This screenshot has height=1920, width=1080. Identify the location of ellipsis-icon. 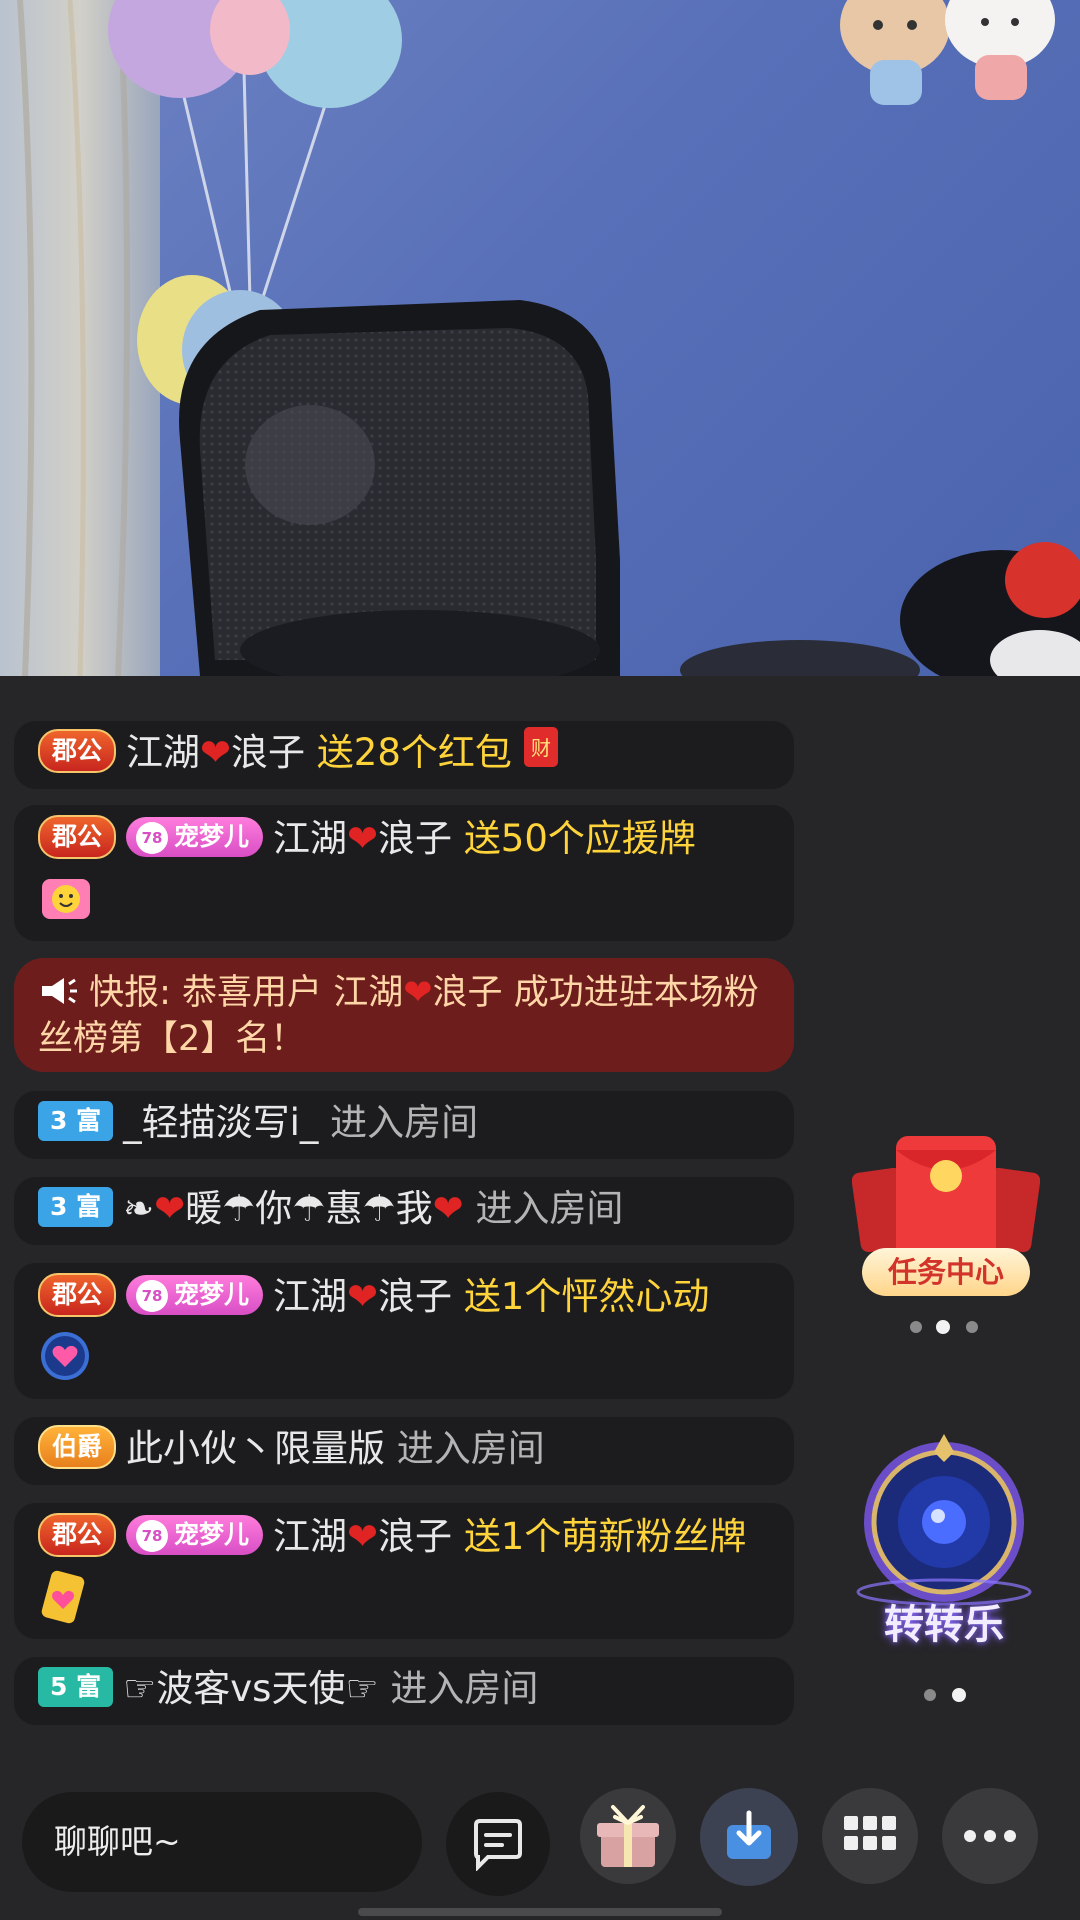
(990, 1836).